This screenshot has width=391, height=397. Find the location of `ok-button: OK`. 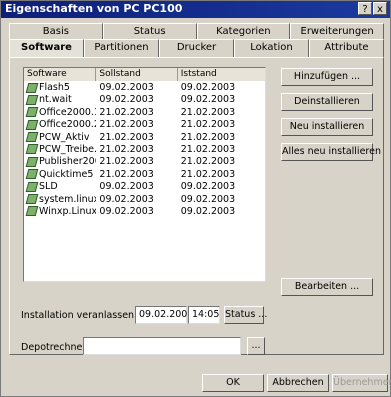

ok-button: OK is located at coordinates (233, 383).